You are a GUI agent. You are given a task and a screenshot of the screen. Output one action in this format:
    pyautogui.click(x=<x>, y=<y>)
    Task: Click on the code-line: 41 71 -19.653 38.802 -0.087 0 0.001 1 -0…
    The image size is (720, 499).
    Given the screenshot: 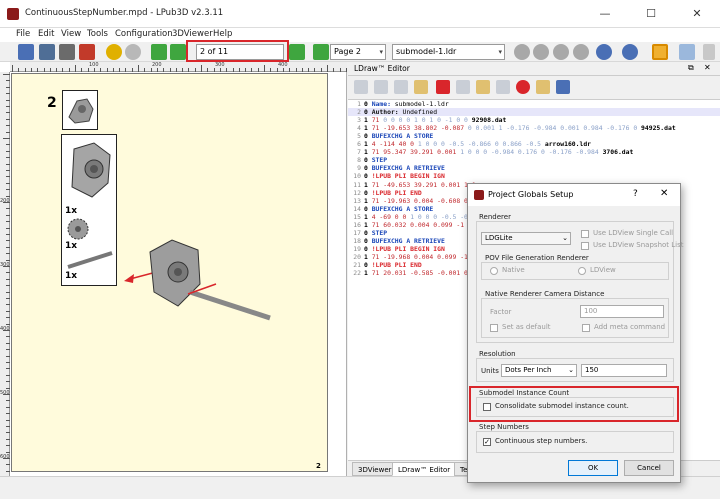 What is the action you would take?
    pyautogui.click(x=534, y=128)
    